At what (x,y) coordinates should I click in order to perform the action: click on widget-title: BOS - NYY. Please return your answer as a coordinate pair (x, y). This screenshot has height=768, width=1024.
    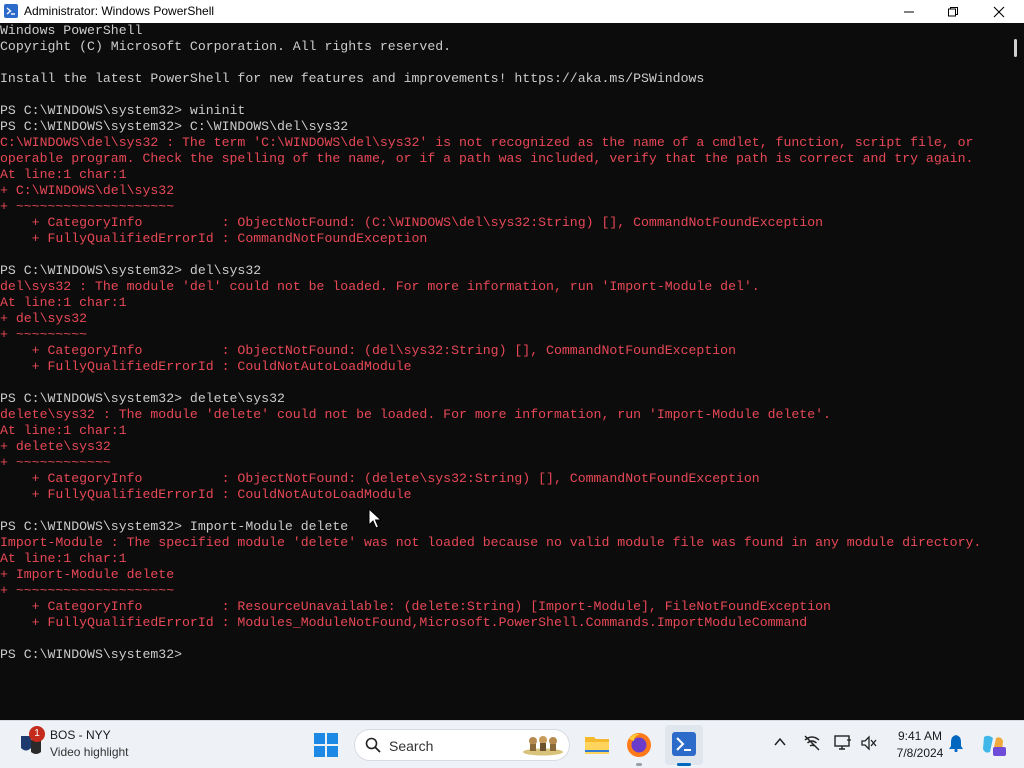
    Looking at the image, I should click on (80, 735).